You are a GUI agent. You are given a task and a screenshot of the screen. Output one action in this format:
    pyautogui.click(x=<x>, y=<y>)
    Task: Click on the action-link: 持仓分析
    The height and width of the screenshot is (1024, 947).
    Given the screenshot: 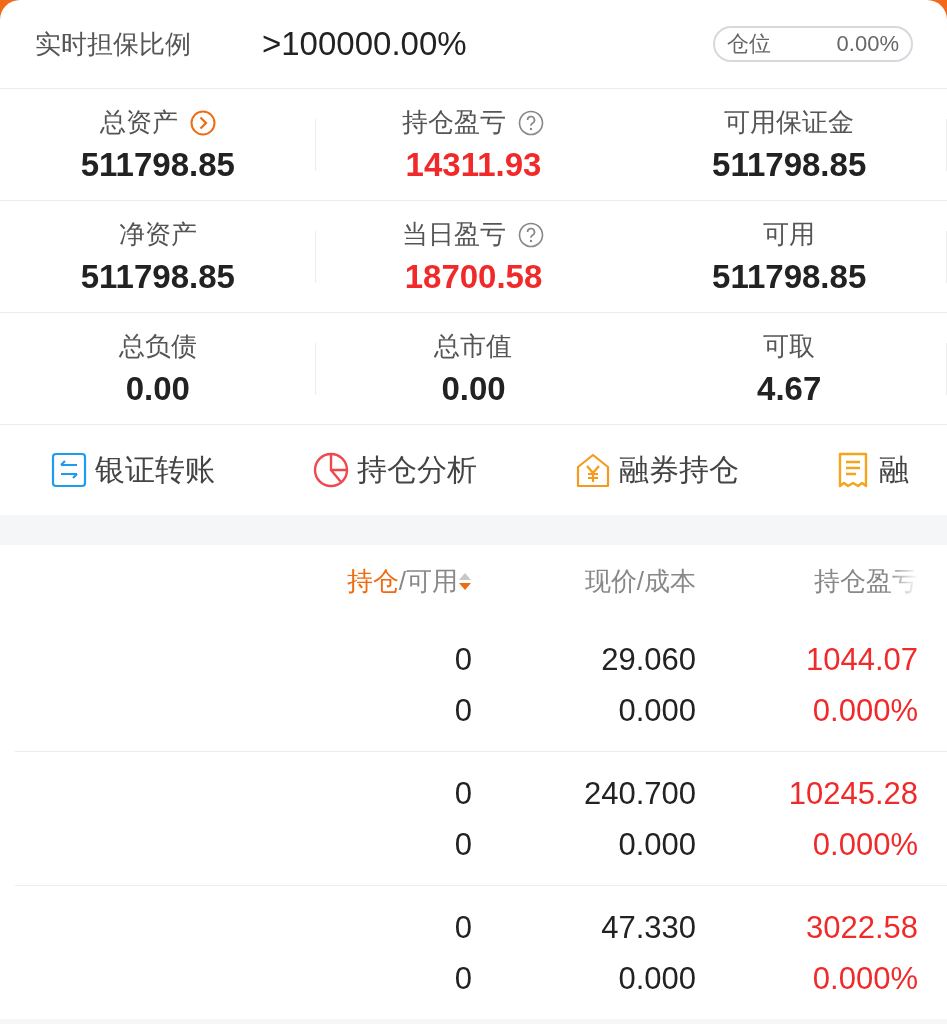 What is the action you would take?
    pyautogui.click(x=395, y=470)
    